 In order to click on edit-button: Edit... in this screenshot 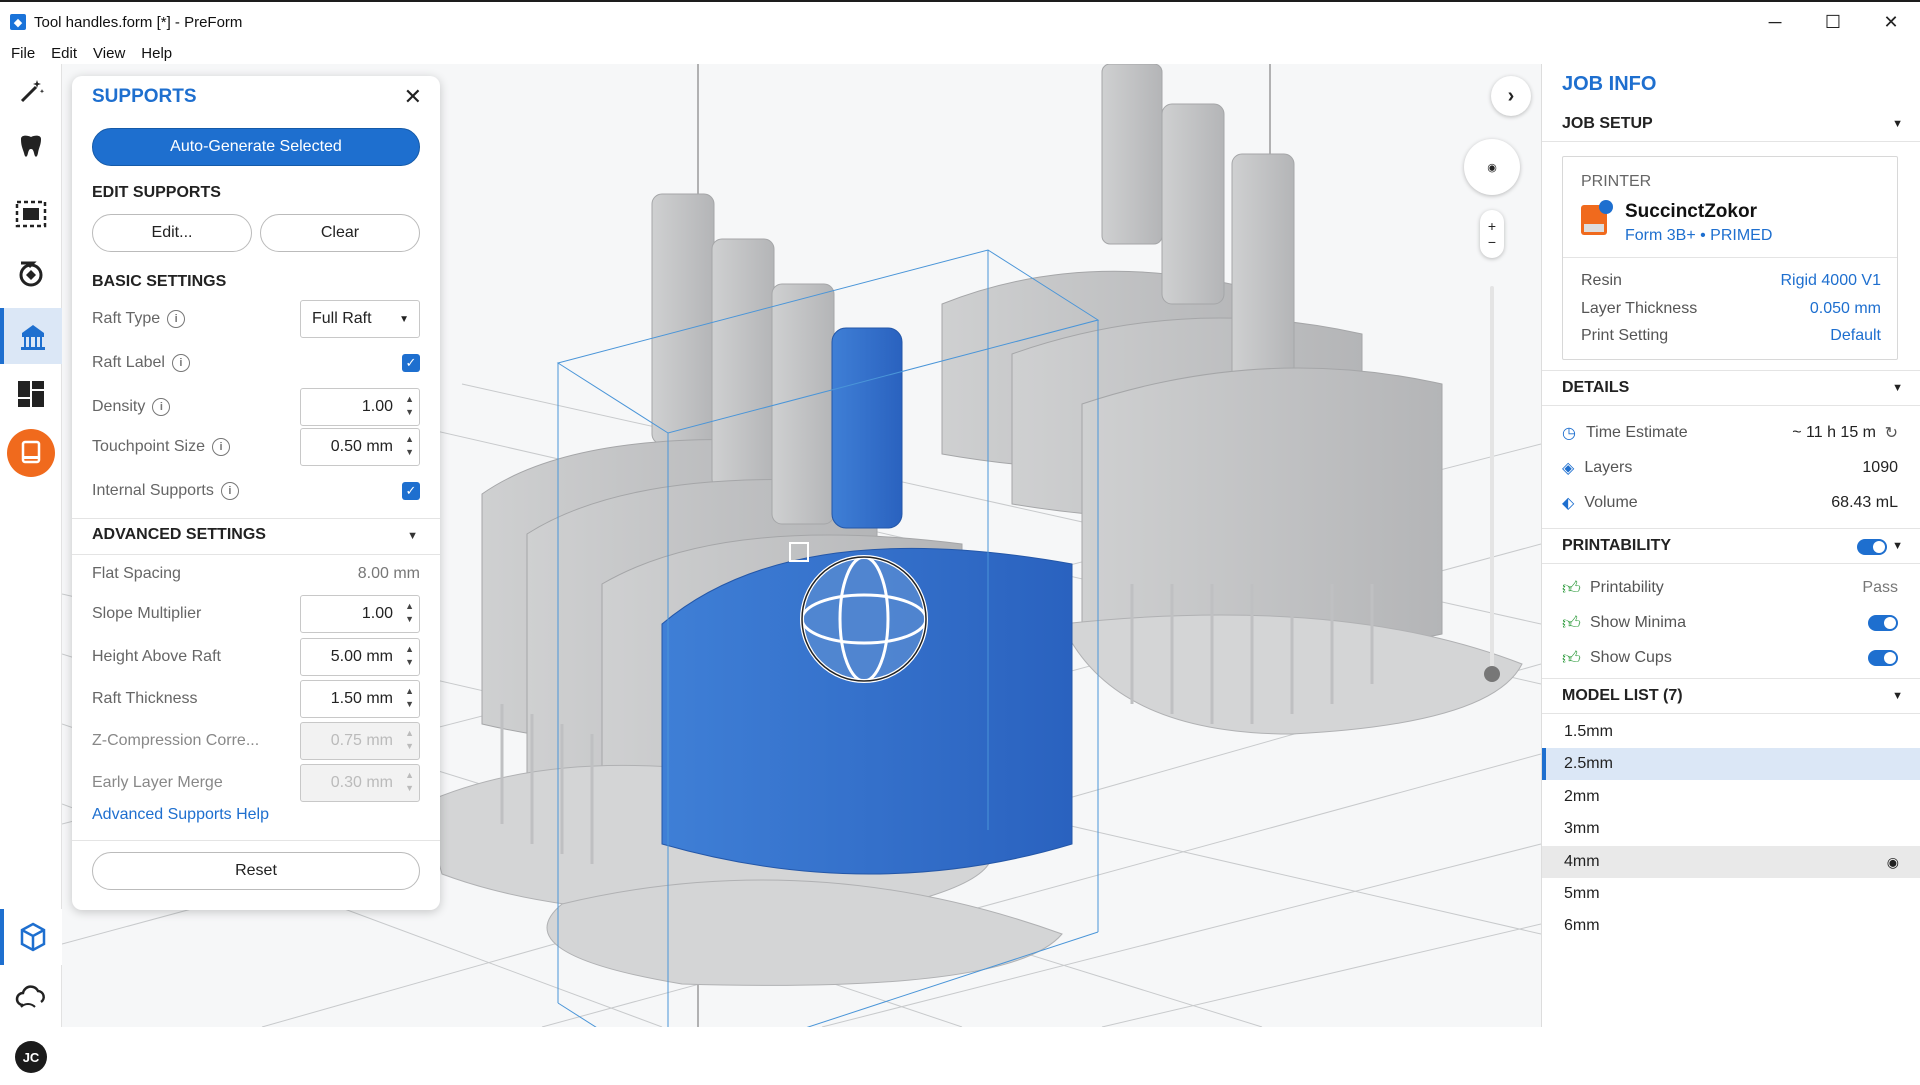, I will do `click(172, 233)`.